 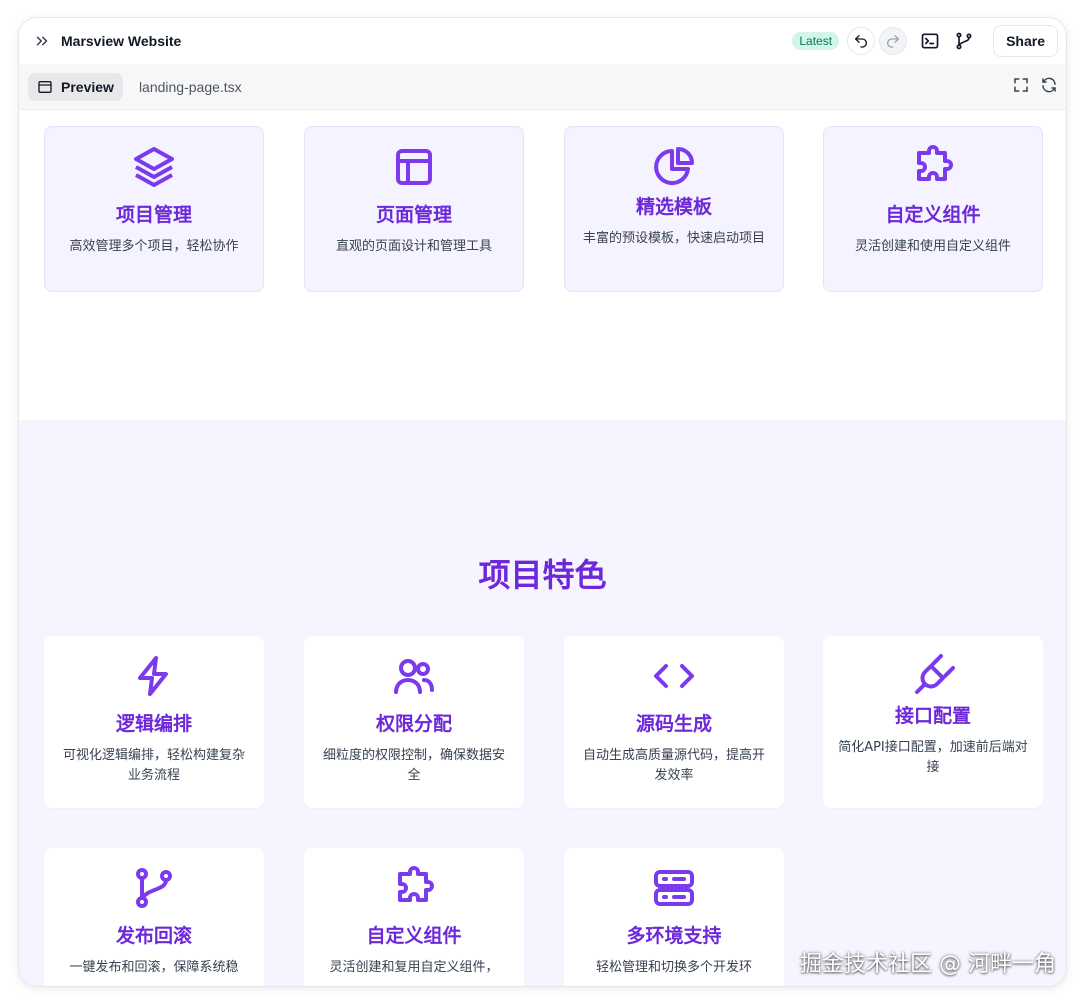 I want to click on card-title: 项目管理, so click(x=153, y=215).